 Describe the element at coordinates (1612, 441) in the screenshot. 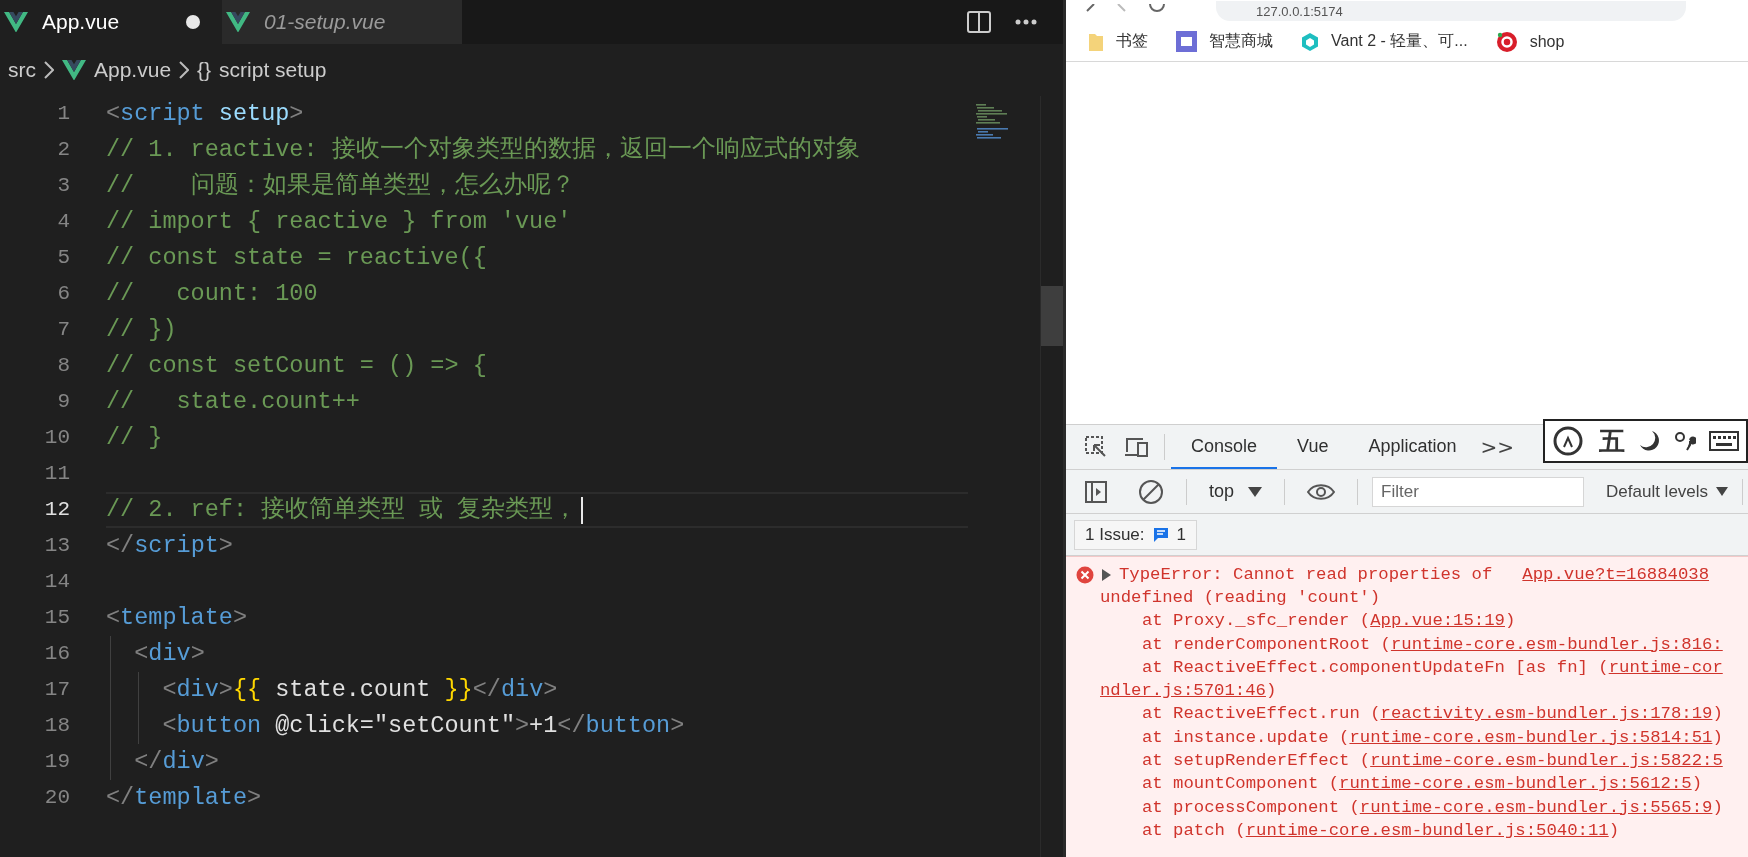

I see `input-mode: 五` at that location.